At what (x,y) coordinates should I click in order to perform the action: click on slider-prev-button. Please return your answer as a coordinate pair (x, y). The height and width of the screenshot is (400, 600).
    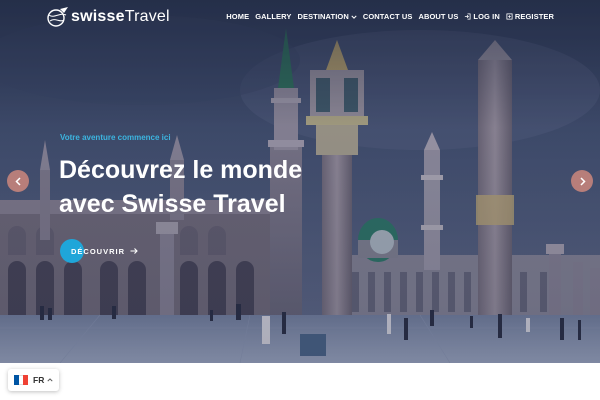
    Looking at the image, I should click on (18, 181).